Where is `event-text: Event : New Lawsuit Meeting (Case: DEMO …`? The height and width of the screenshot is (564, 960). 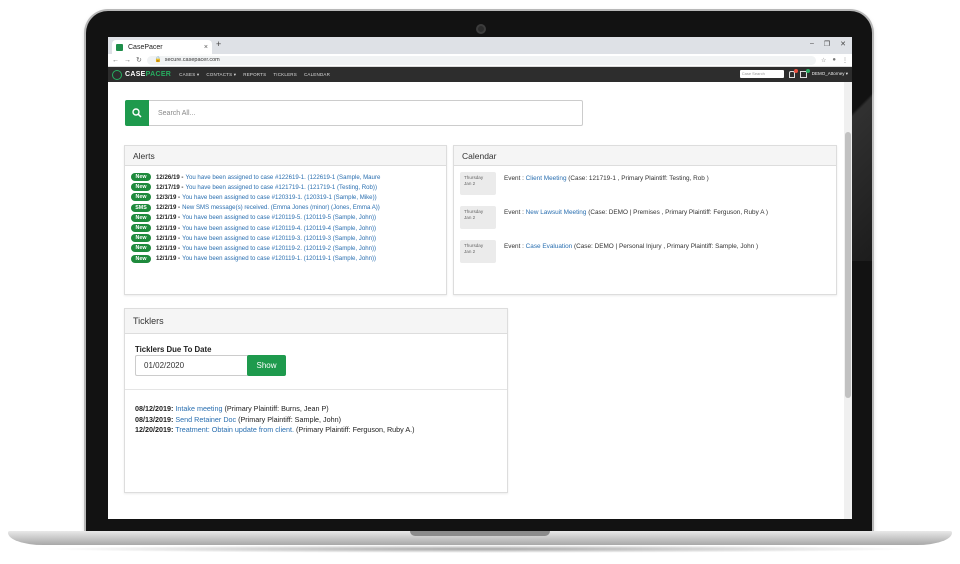 event-text: Event : New Lawsuit Meeting (Case: DEMO … is located at coordinates (636, 212).